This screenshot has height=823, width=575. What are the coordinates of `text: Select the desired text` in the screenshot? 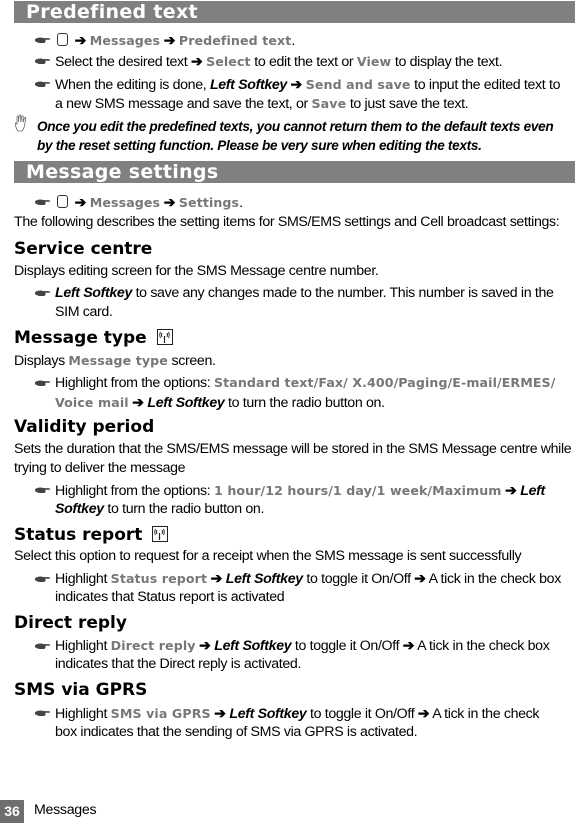 It's located at (121, 62).